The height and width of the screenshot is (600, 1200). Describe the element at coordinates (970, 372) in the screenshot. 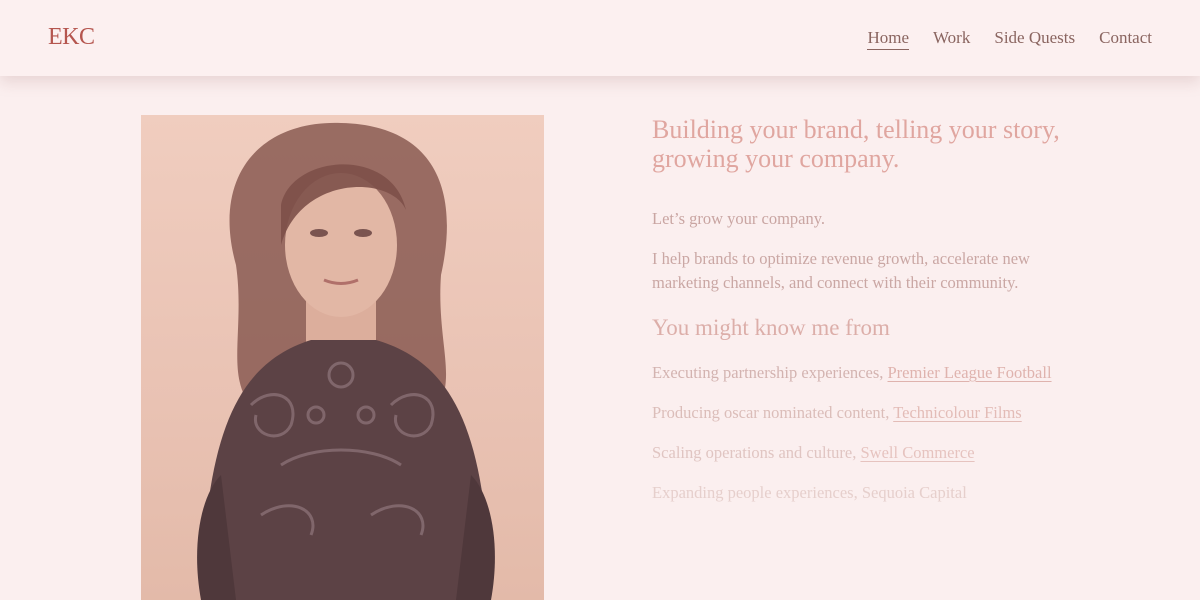

I see `premier-league-link: Premier League Football` at that location.